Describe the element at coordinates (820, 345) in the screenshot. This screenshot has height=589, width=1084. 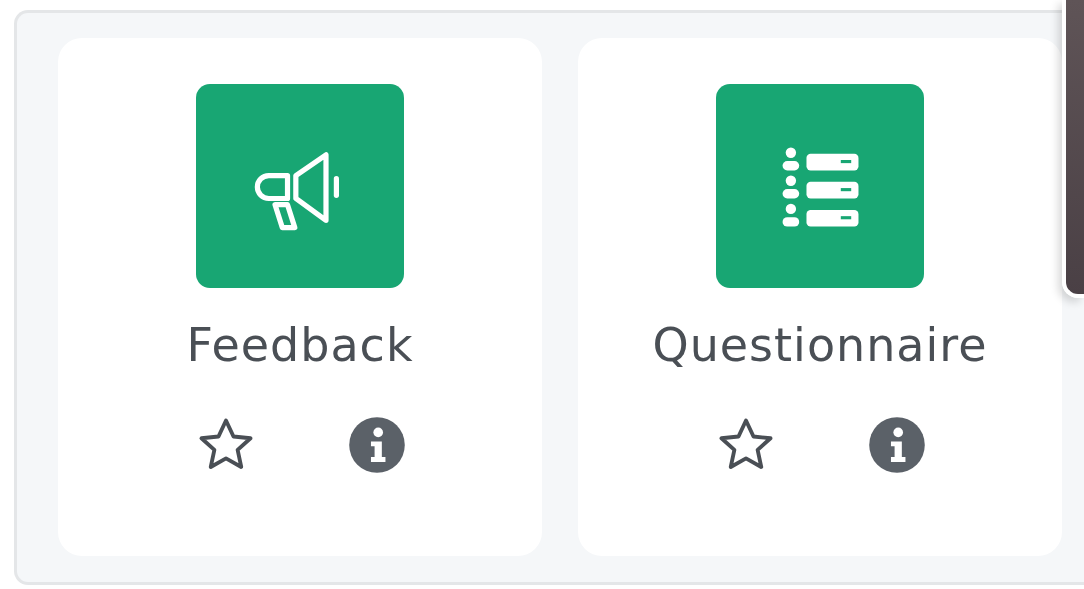
I see `activity-name: Questionnaire` at that location.